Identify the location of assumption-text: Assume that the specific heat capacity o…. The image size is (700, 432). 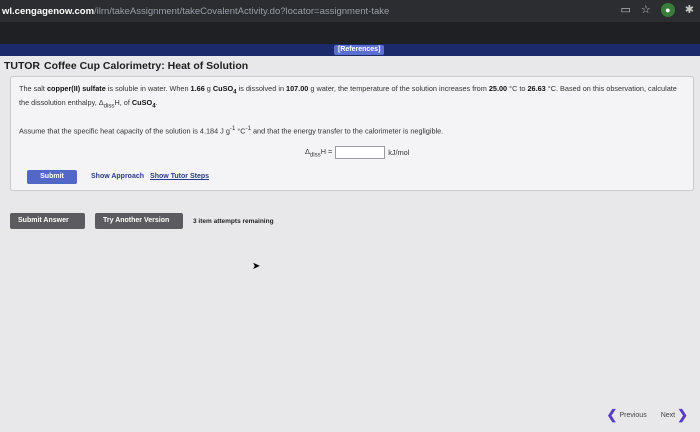
(231, 130).